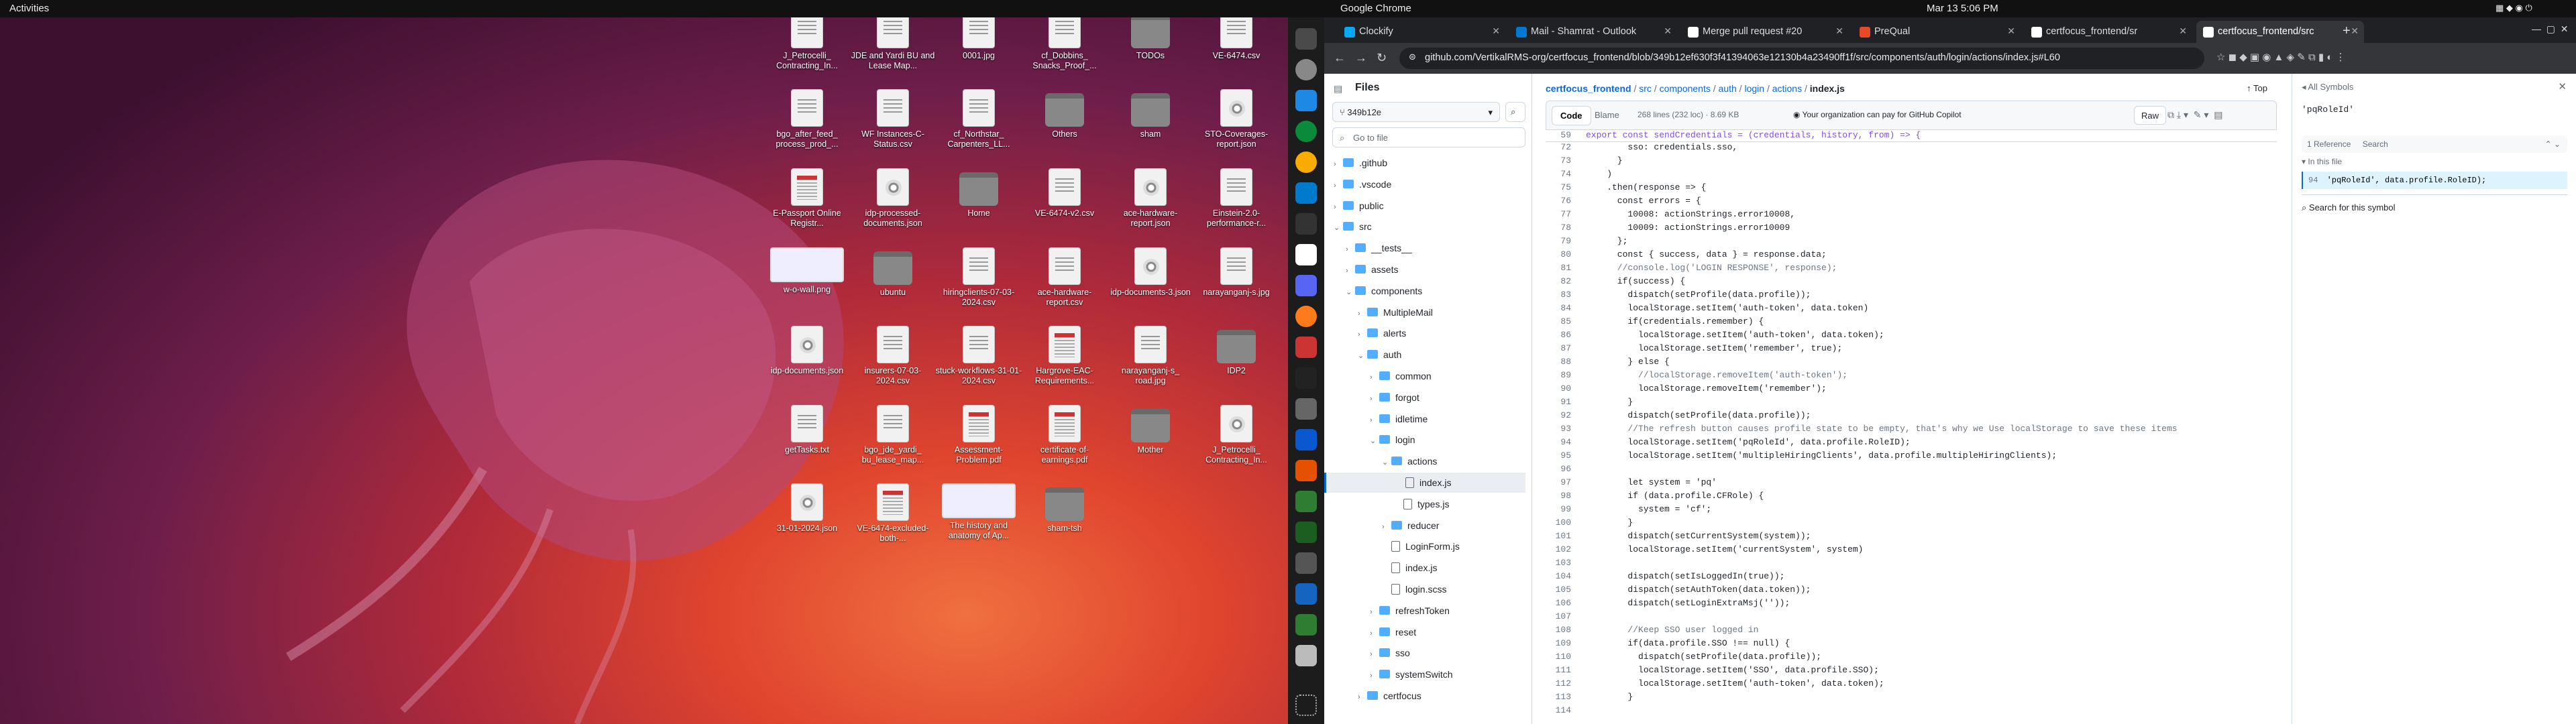 The image size is (2576, 724). What do you see at coordinates (1064, 508) in the screenshot?
I see `desktop-icon: sham-tsh` at bounding box center [1064, 508].